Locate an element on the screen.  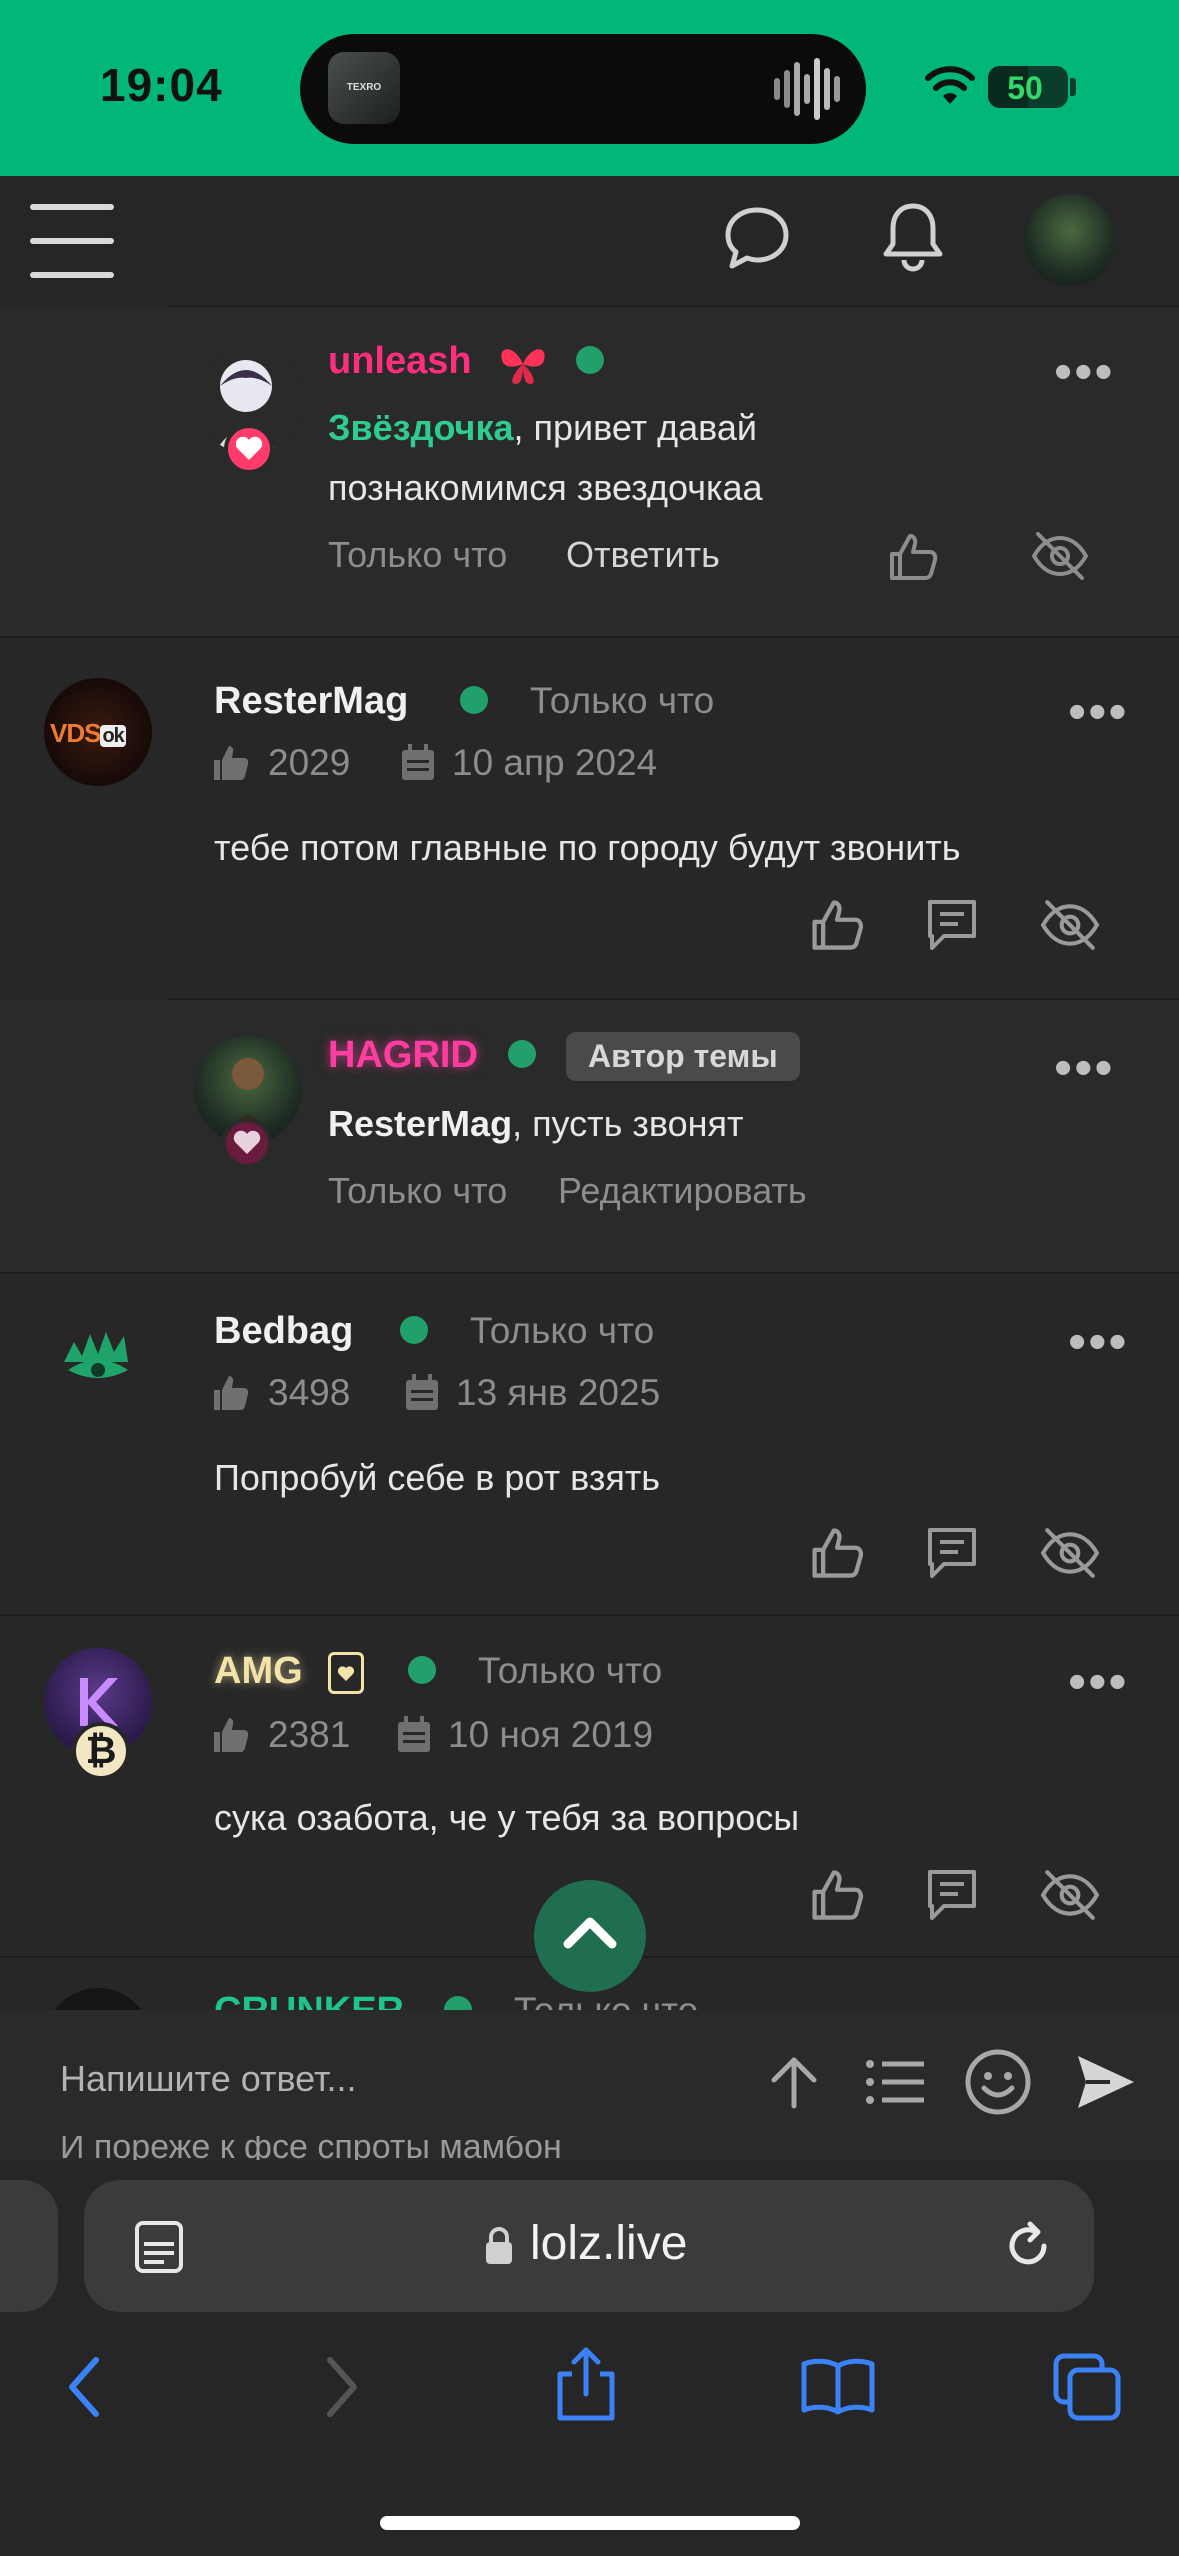
island-app-icon: TEXRO is located at coordinates (364, 88).